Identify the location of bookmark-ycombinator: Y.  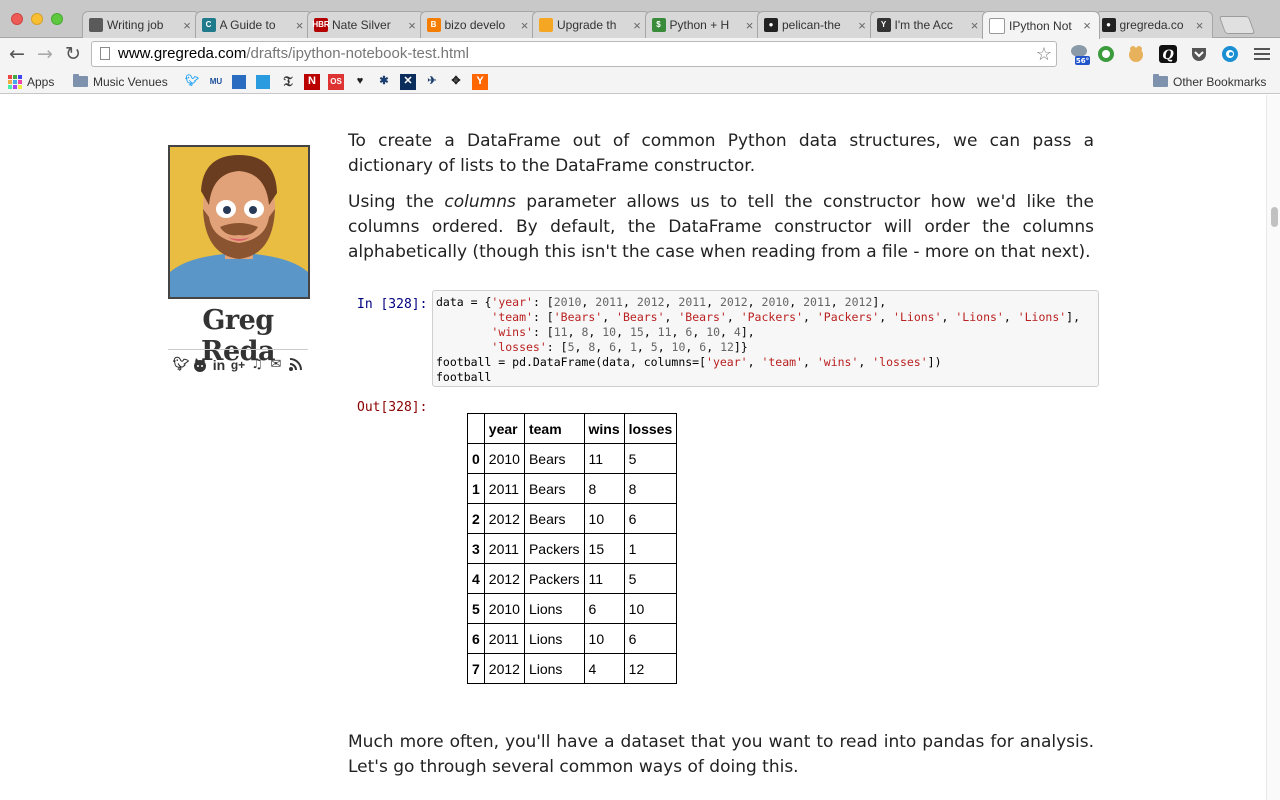
(480, 81).